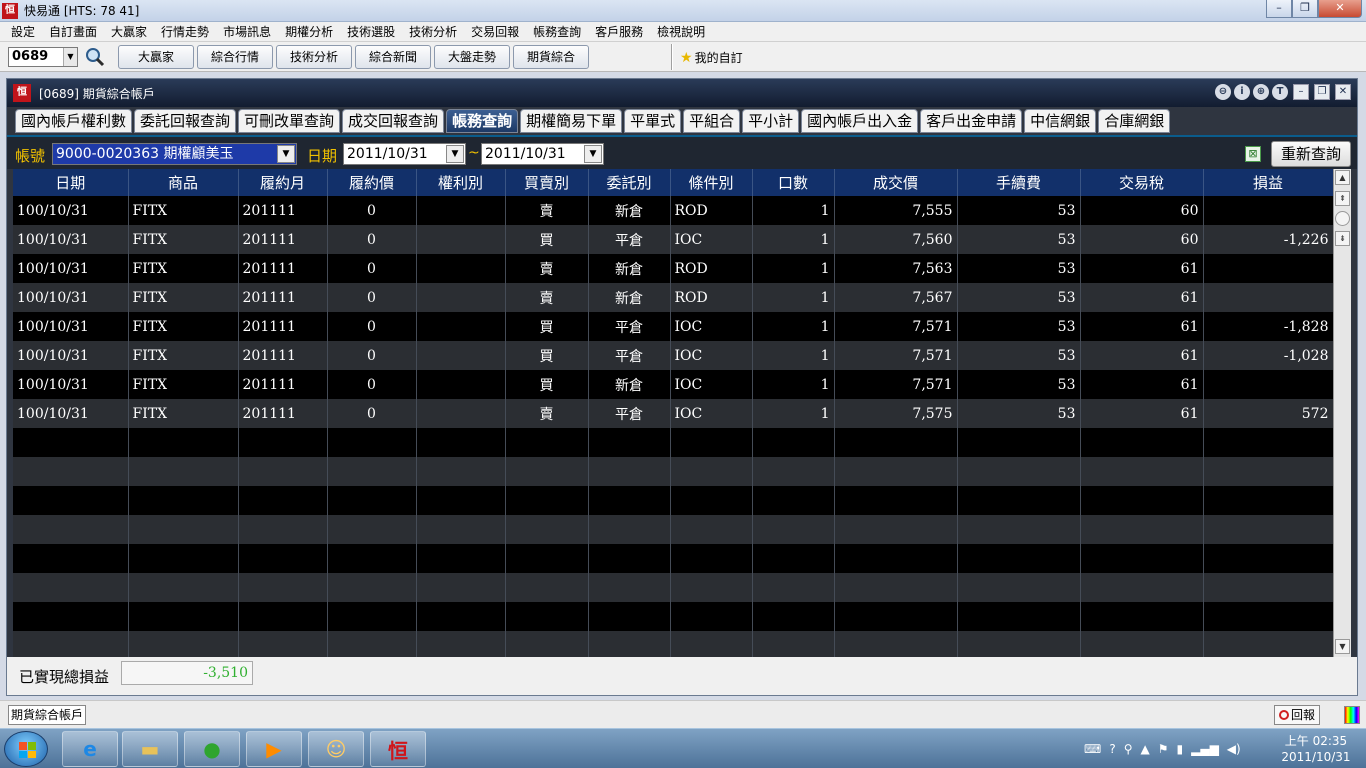 This screenshot has width=1366, height=768. I want to click on date-to-picker: 2011/10/31 ▼, so click(542, 154).